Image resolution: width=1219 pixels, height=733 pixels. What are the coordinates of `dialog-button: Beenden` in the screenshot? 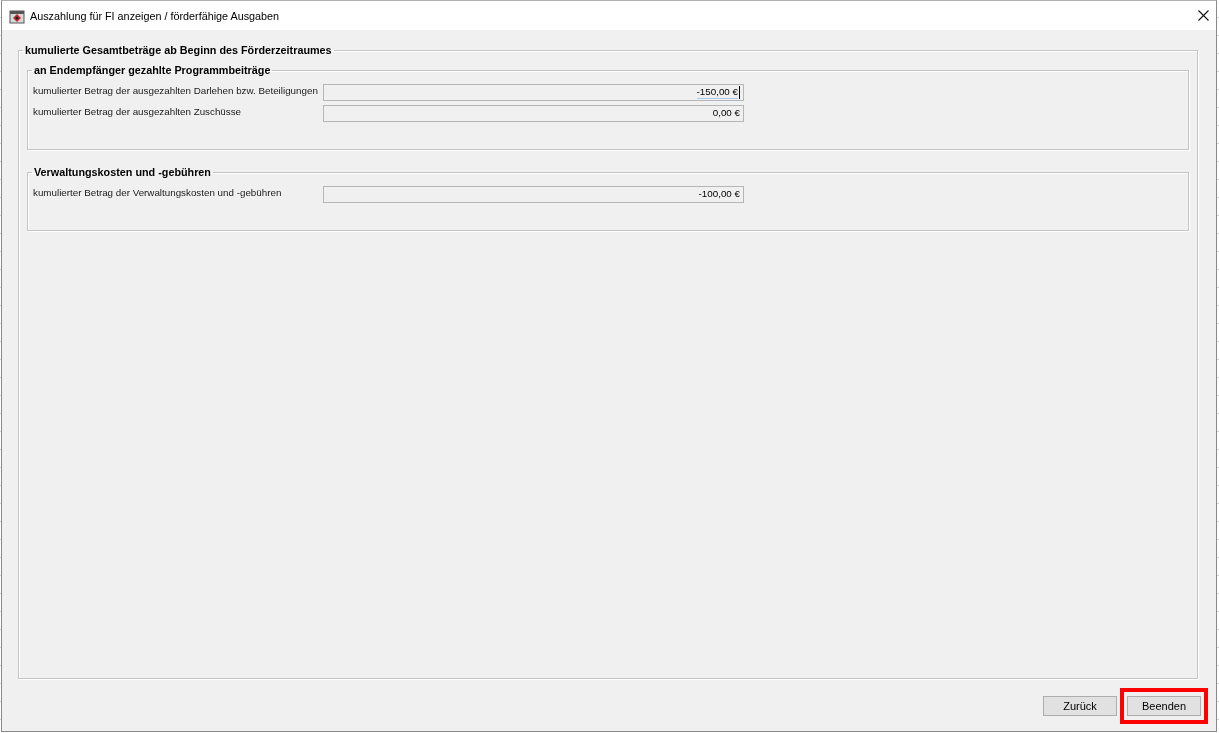 It's located at (1164, 706).